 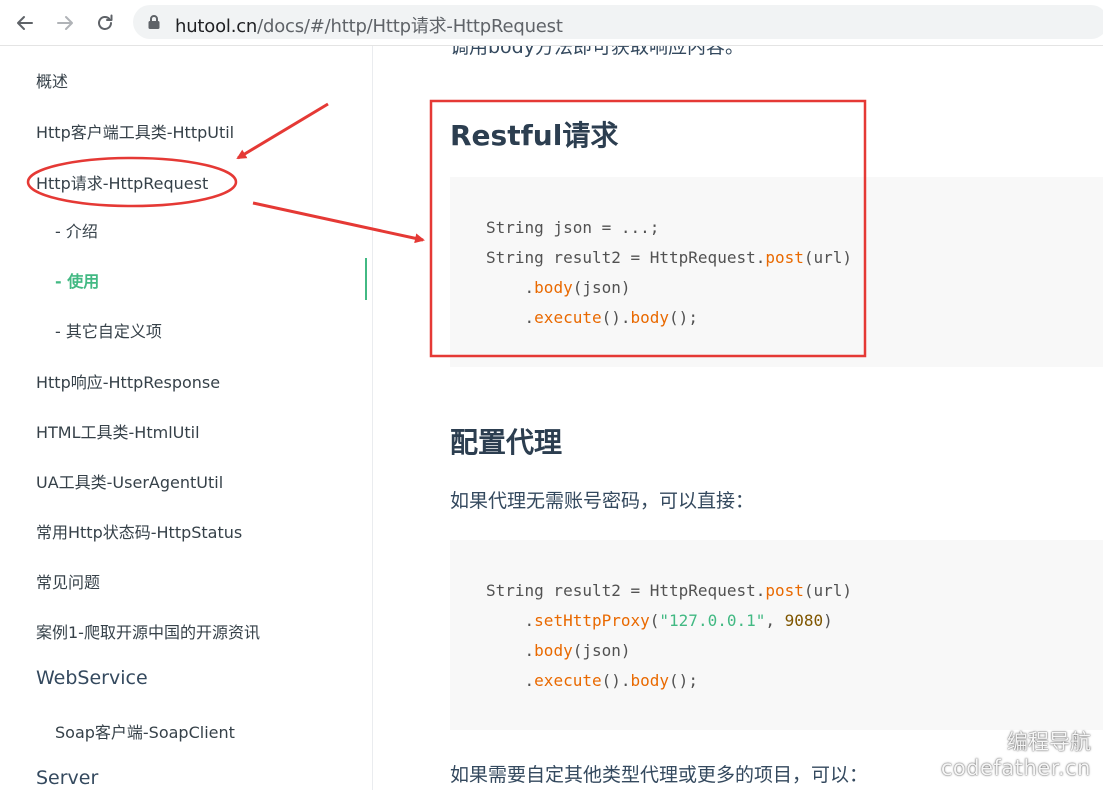 I want to click on sidebar-item-httputil: Http客户端工具类-HttpUtil, so click(x=135, y=131).